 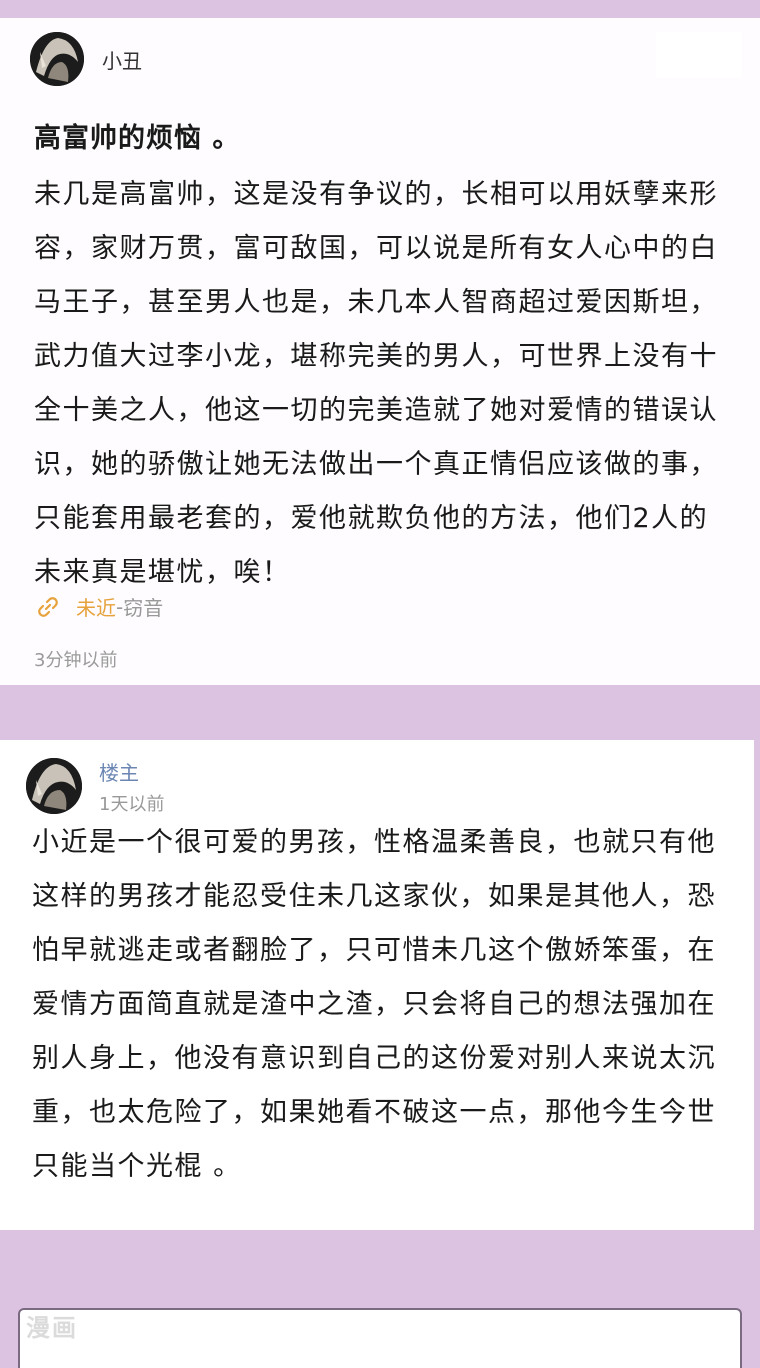 I want to click on next-card-partial, so click(x=380, y=1338).